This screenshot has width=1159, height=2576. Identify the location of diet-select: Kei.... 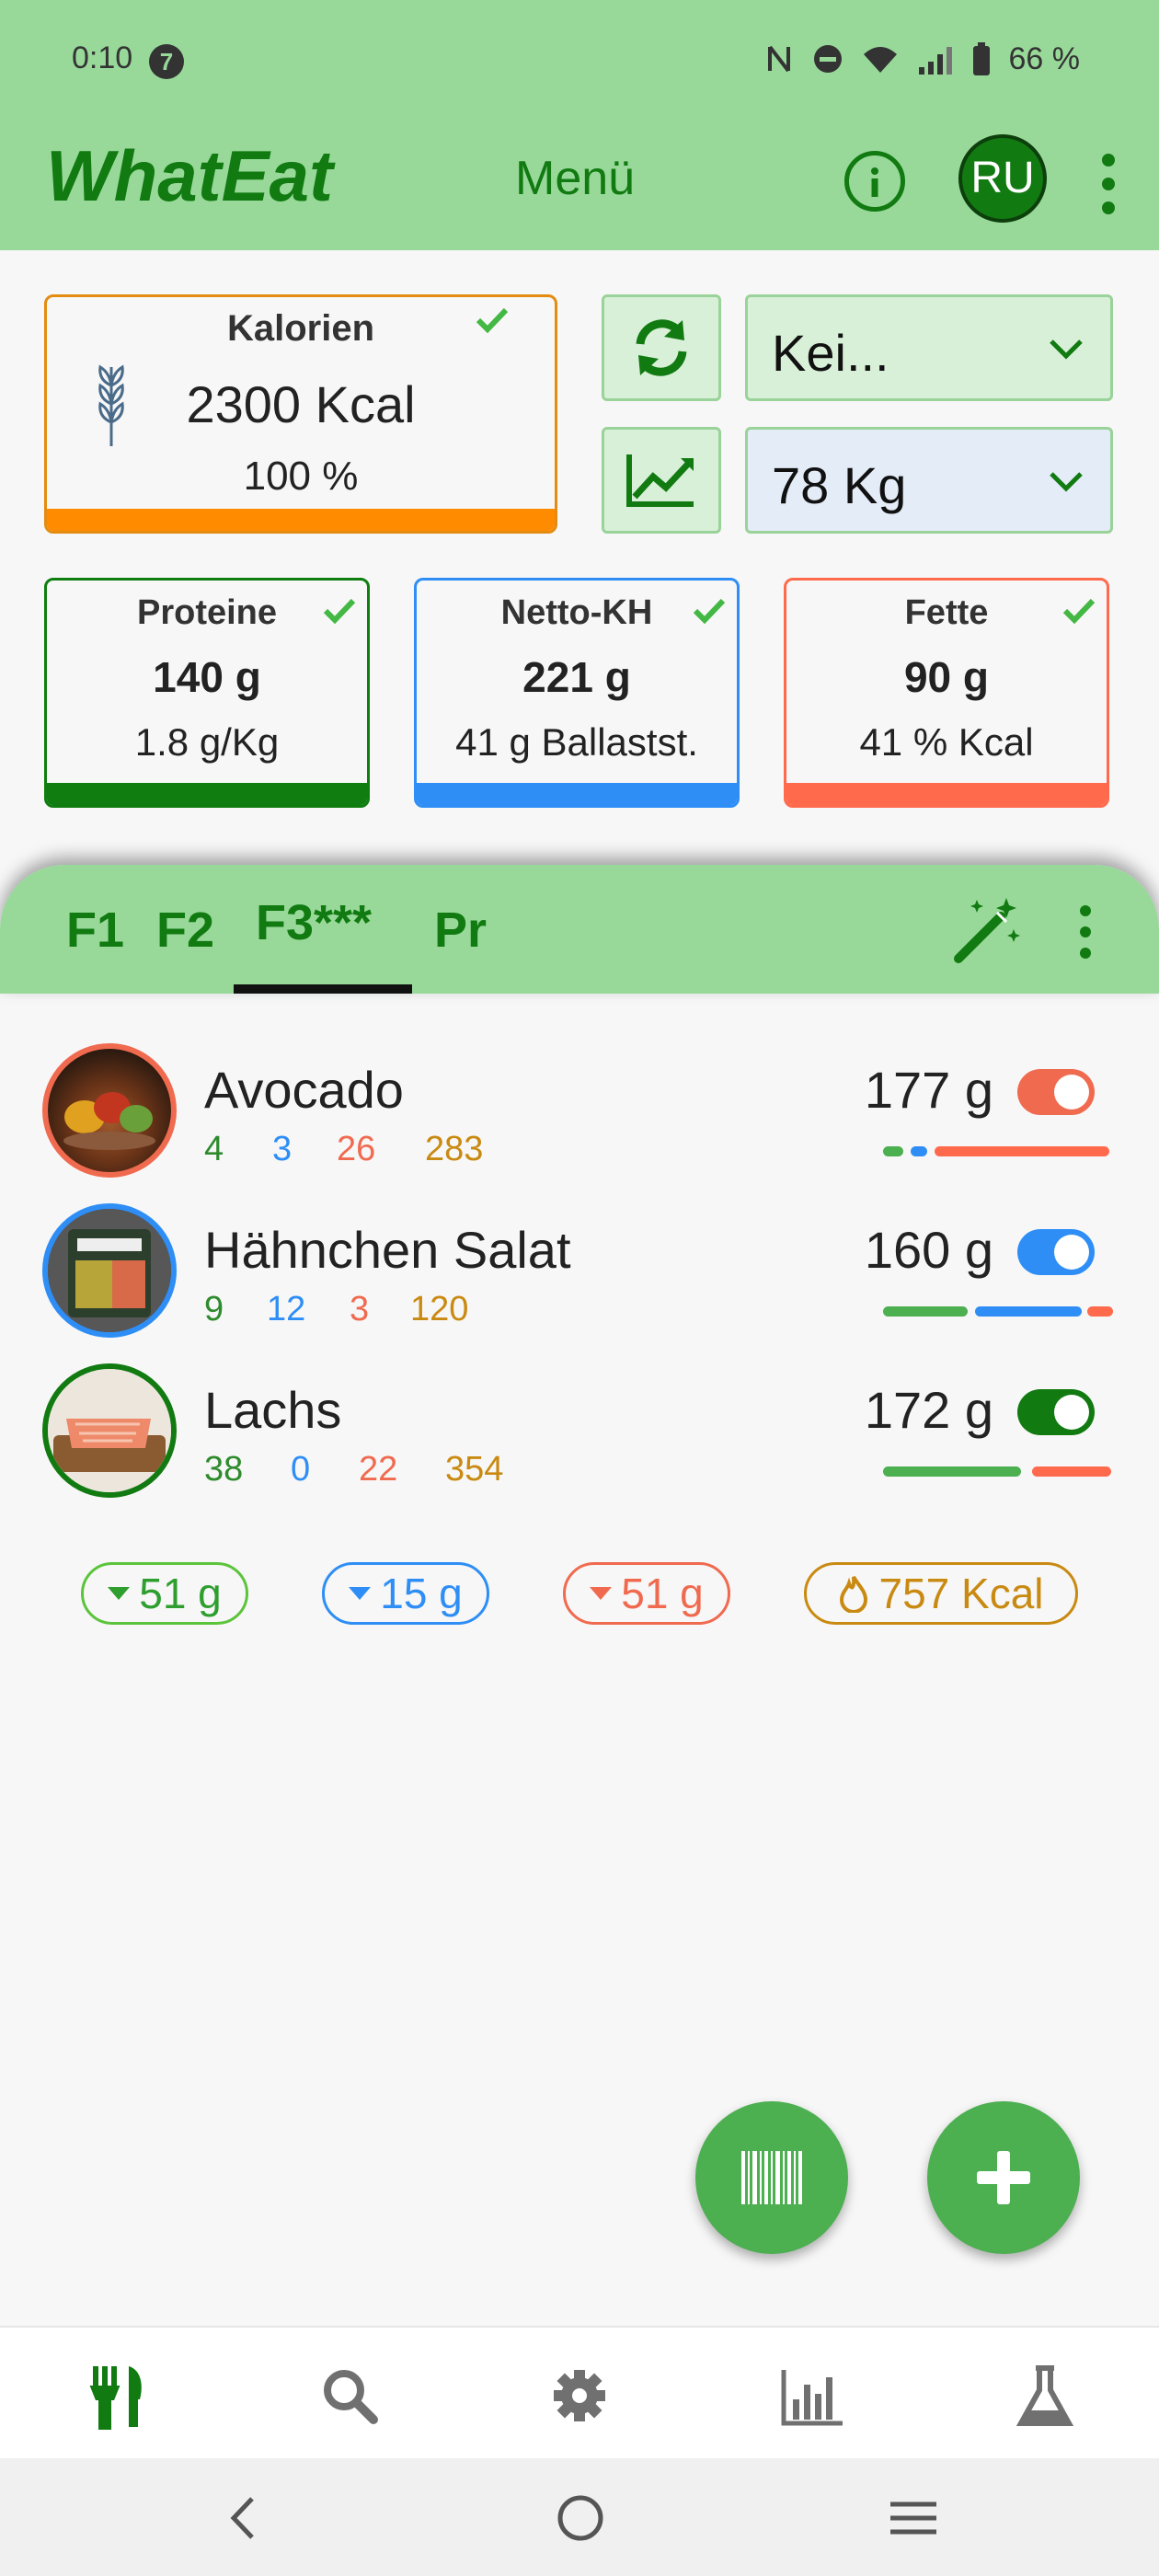
(929, 347).